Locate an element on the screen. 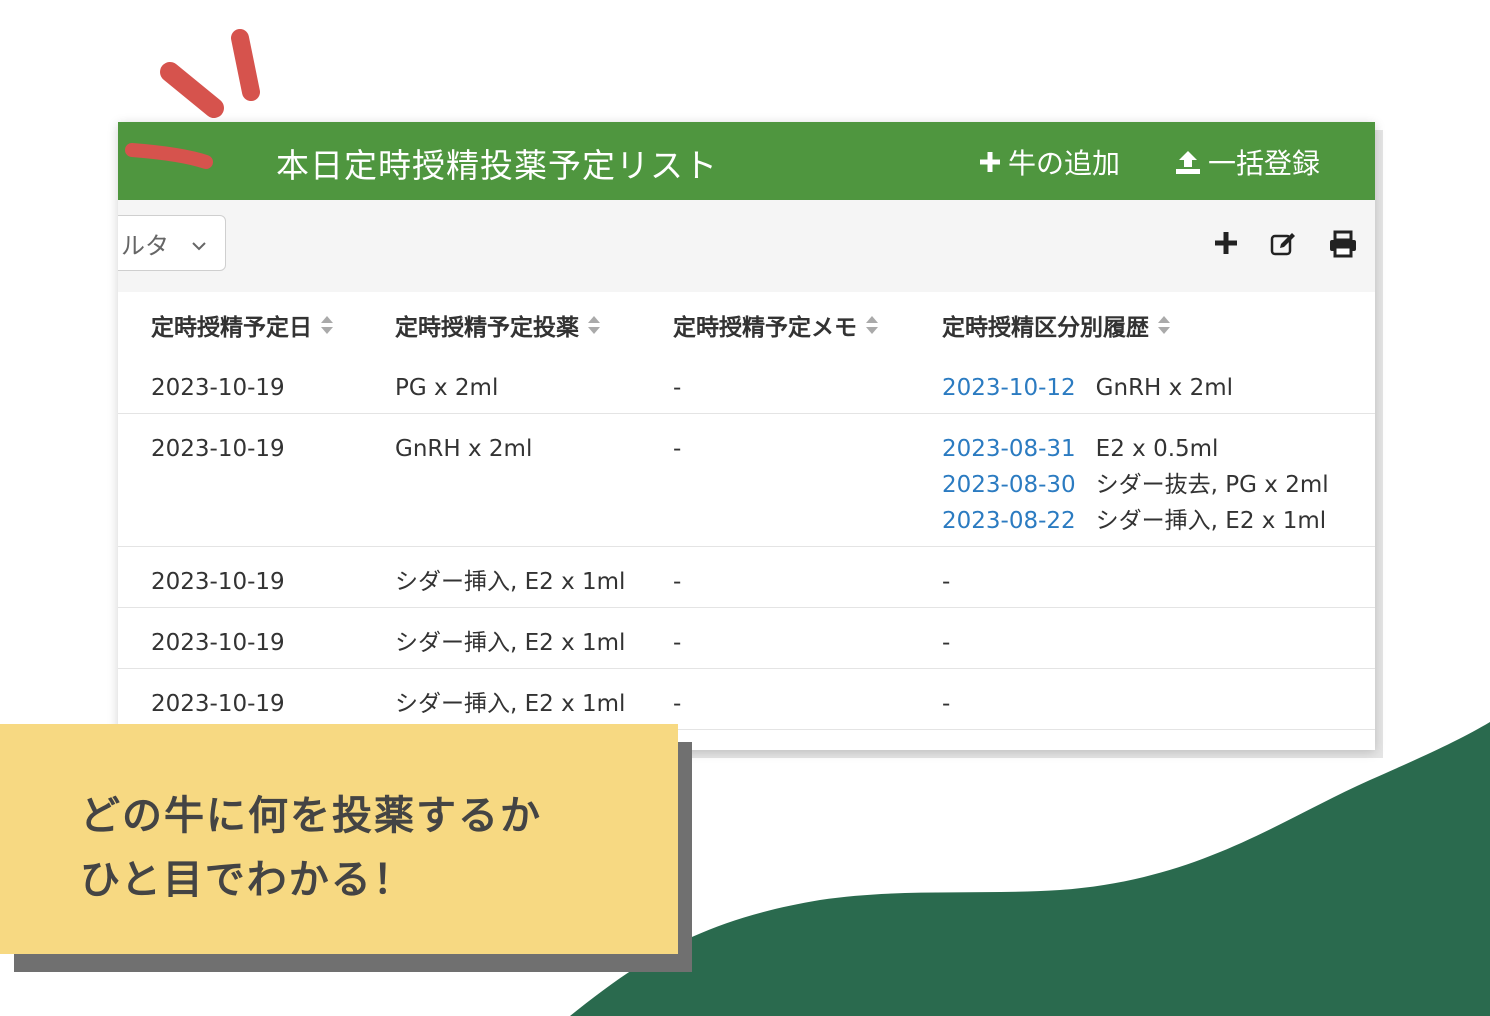 The image size is (1490, 1016). bulk-register-label: 一括登録 is located at coordinates (1264, 163).